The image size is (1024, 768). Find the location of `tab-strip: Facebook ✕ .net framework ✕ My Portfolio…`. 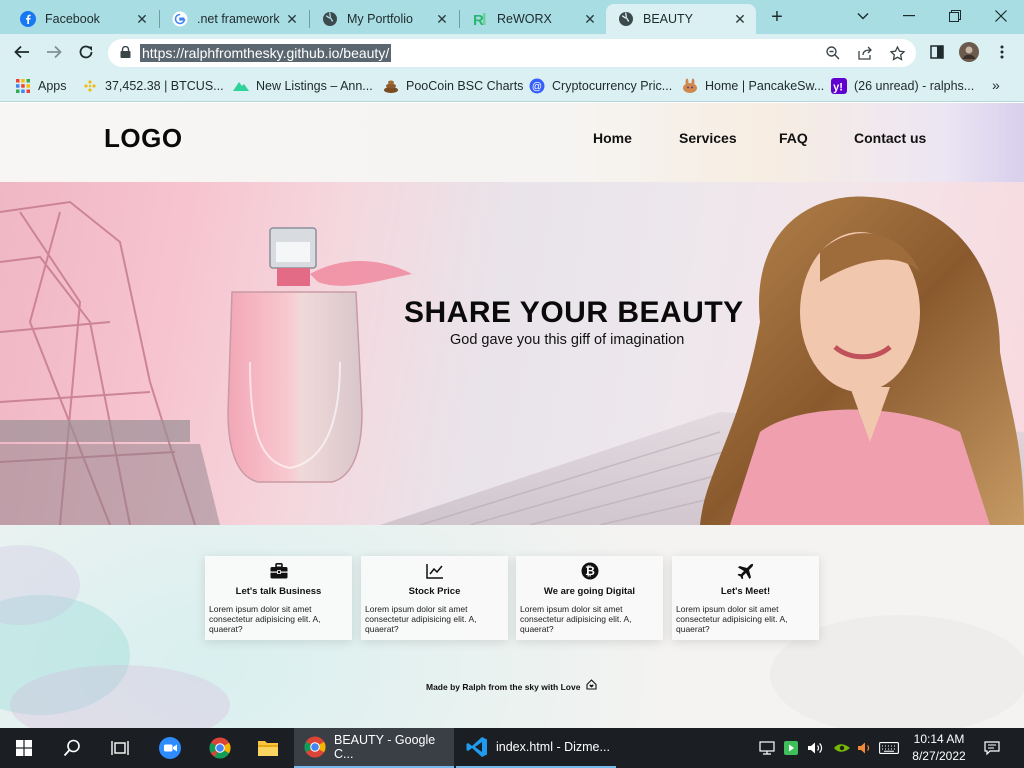

tab-strip: Facebook ✕ .net framework ✕ My Portfolio… is located at coordinates (512, 17).